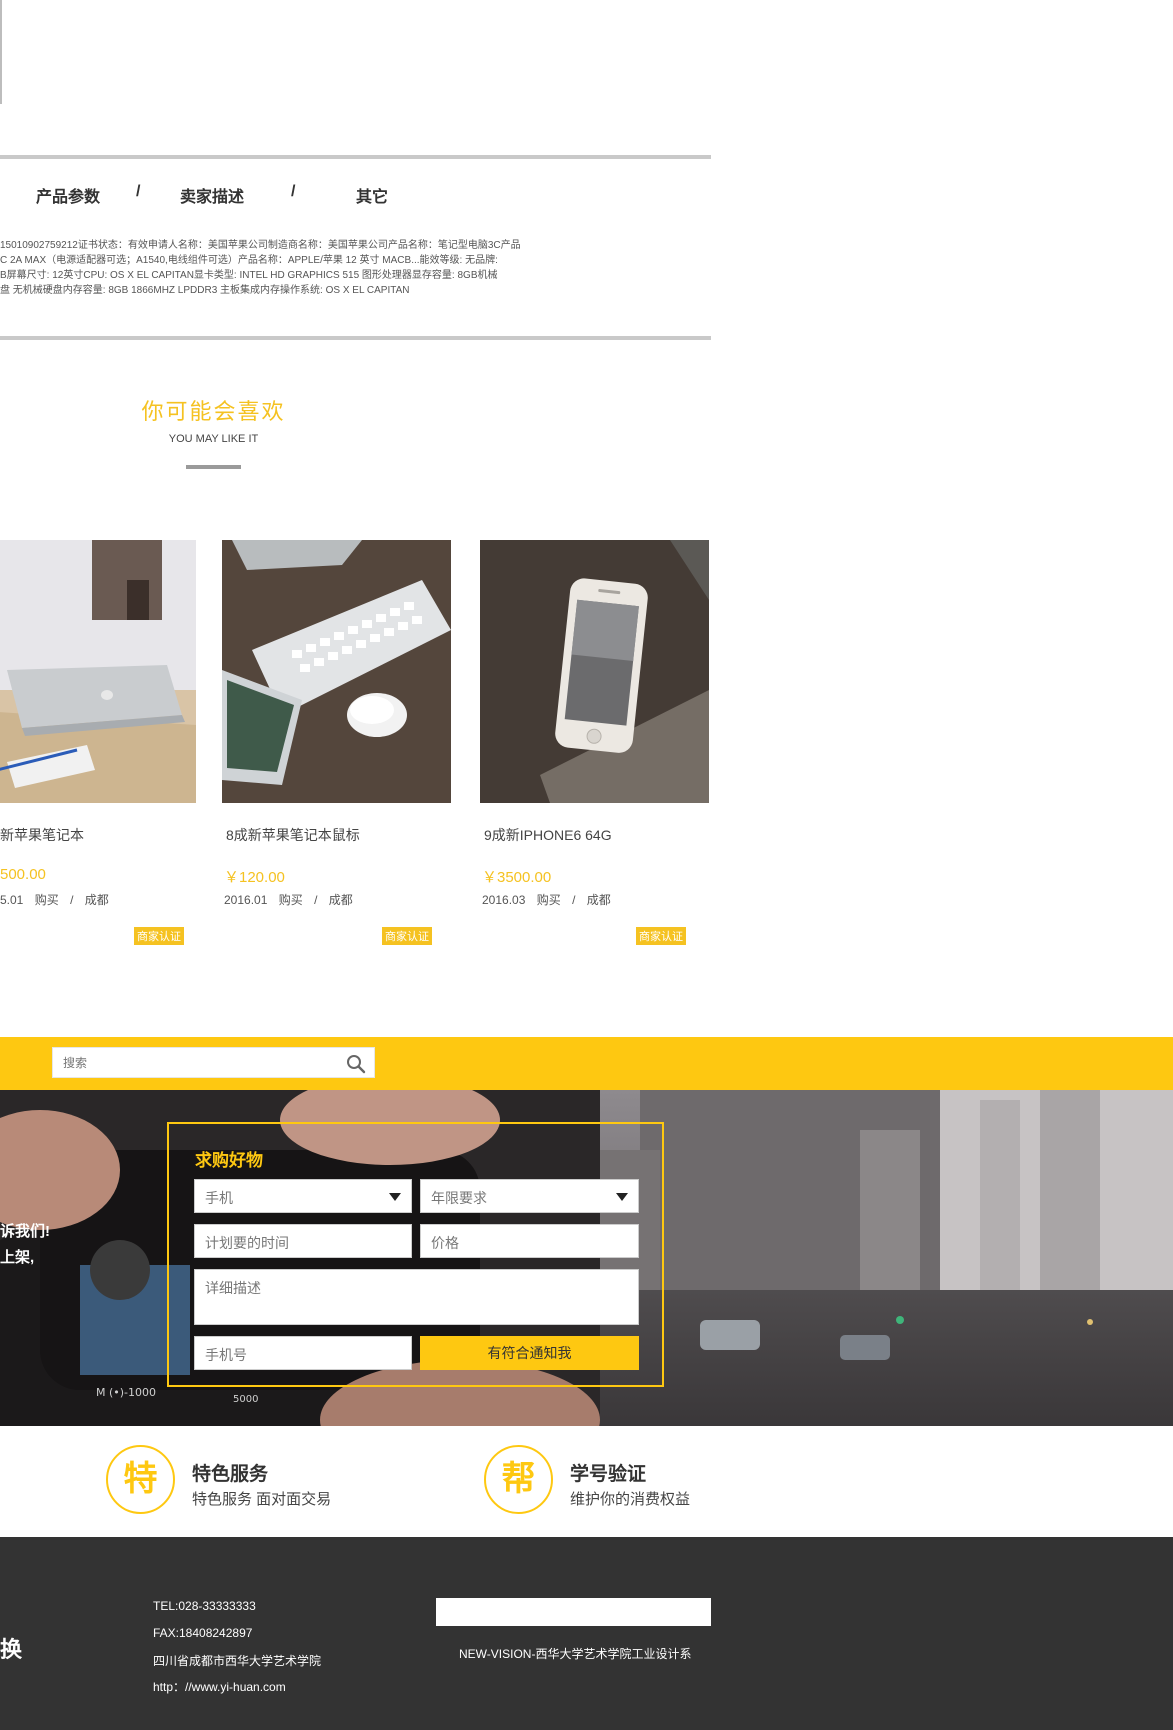 This screenshot has width=1173, height=1730. I want to click on product-meta: 2016.03 购买 / 成都, so click(550, 899).